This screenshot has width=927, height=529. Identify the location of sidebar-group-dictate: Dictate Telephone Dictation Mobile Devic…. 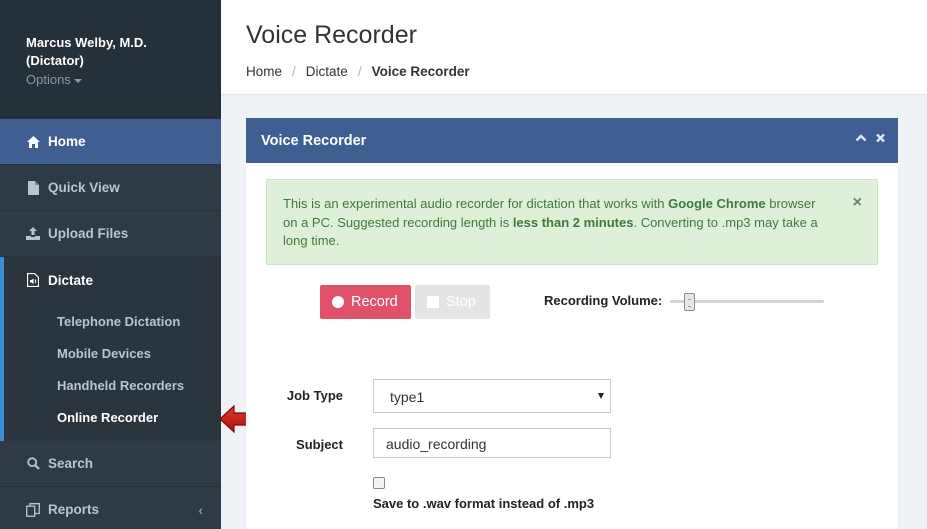
(110, 349).